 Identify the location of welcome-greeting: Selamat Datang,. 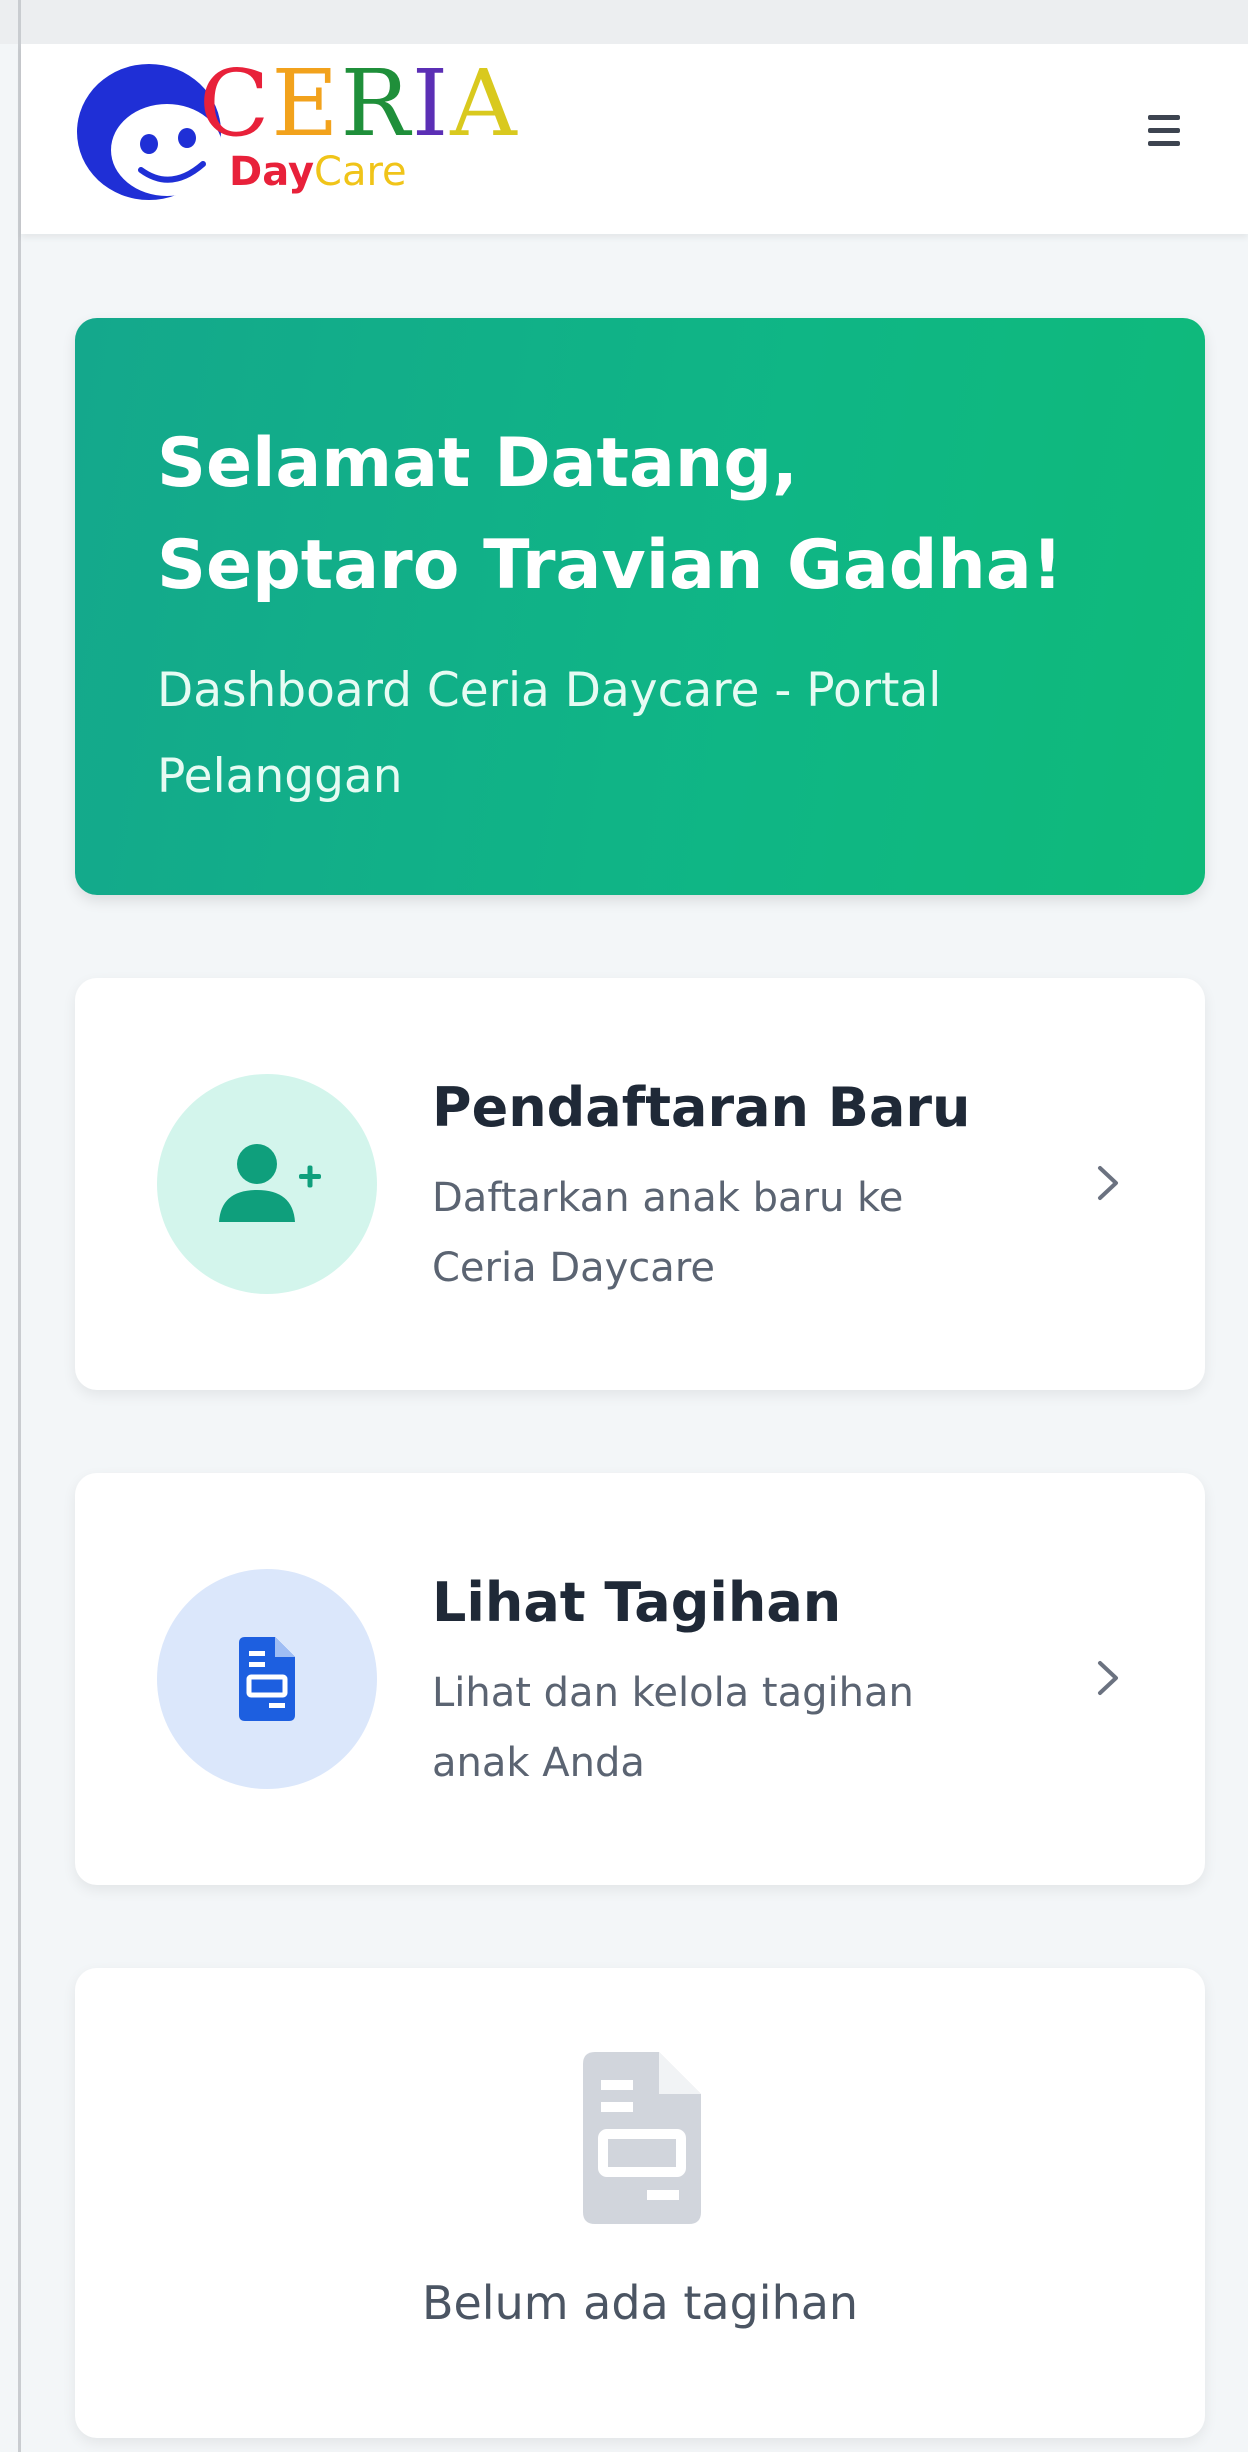
(477, 463).